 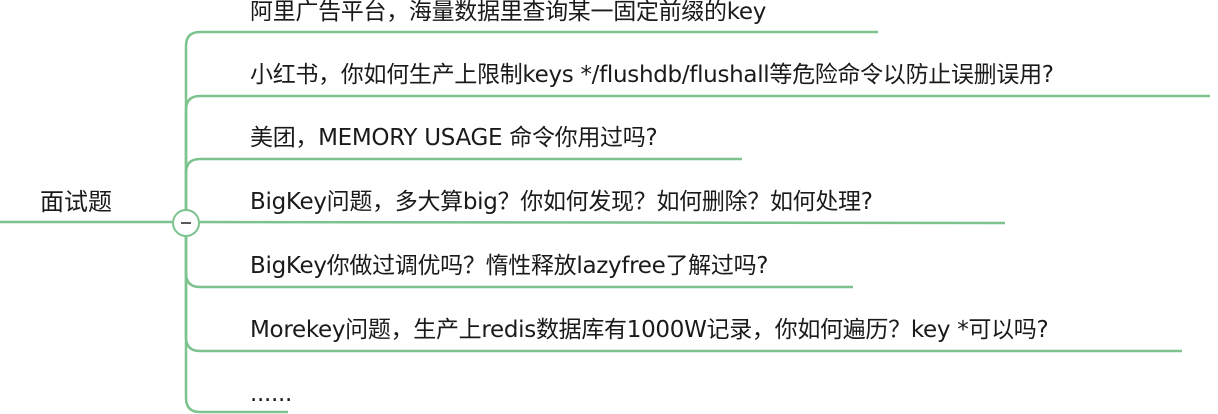 What do you see at coordinates (454, 138) in the screenshot?
I see `topic-meituan-memory-usage: 美团，MEMORY USAGE 命令你用过吗?` at bounding box center [454, 138].